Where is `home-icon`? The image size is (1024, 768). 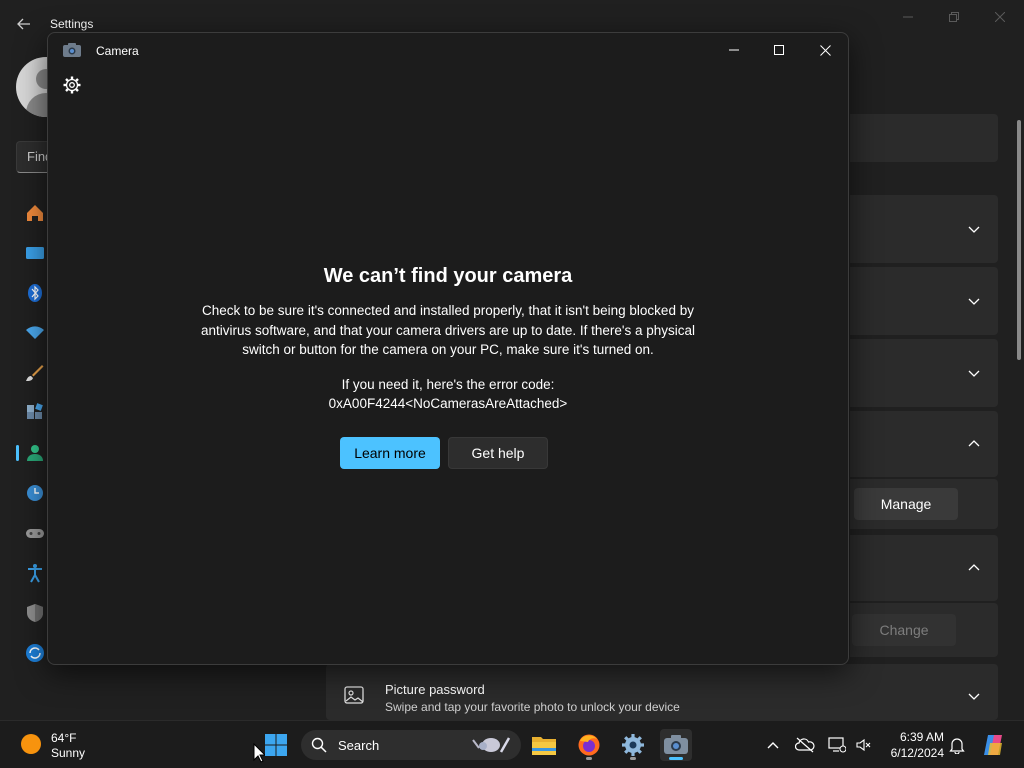 home-icon is located at coordinates (35, 213).